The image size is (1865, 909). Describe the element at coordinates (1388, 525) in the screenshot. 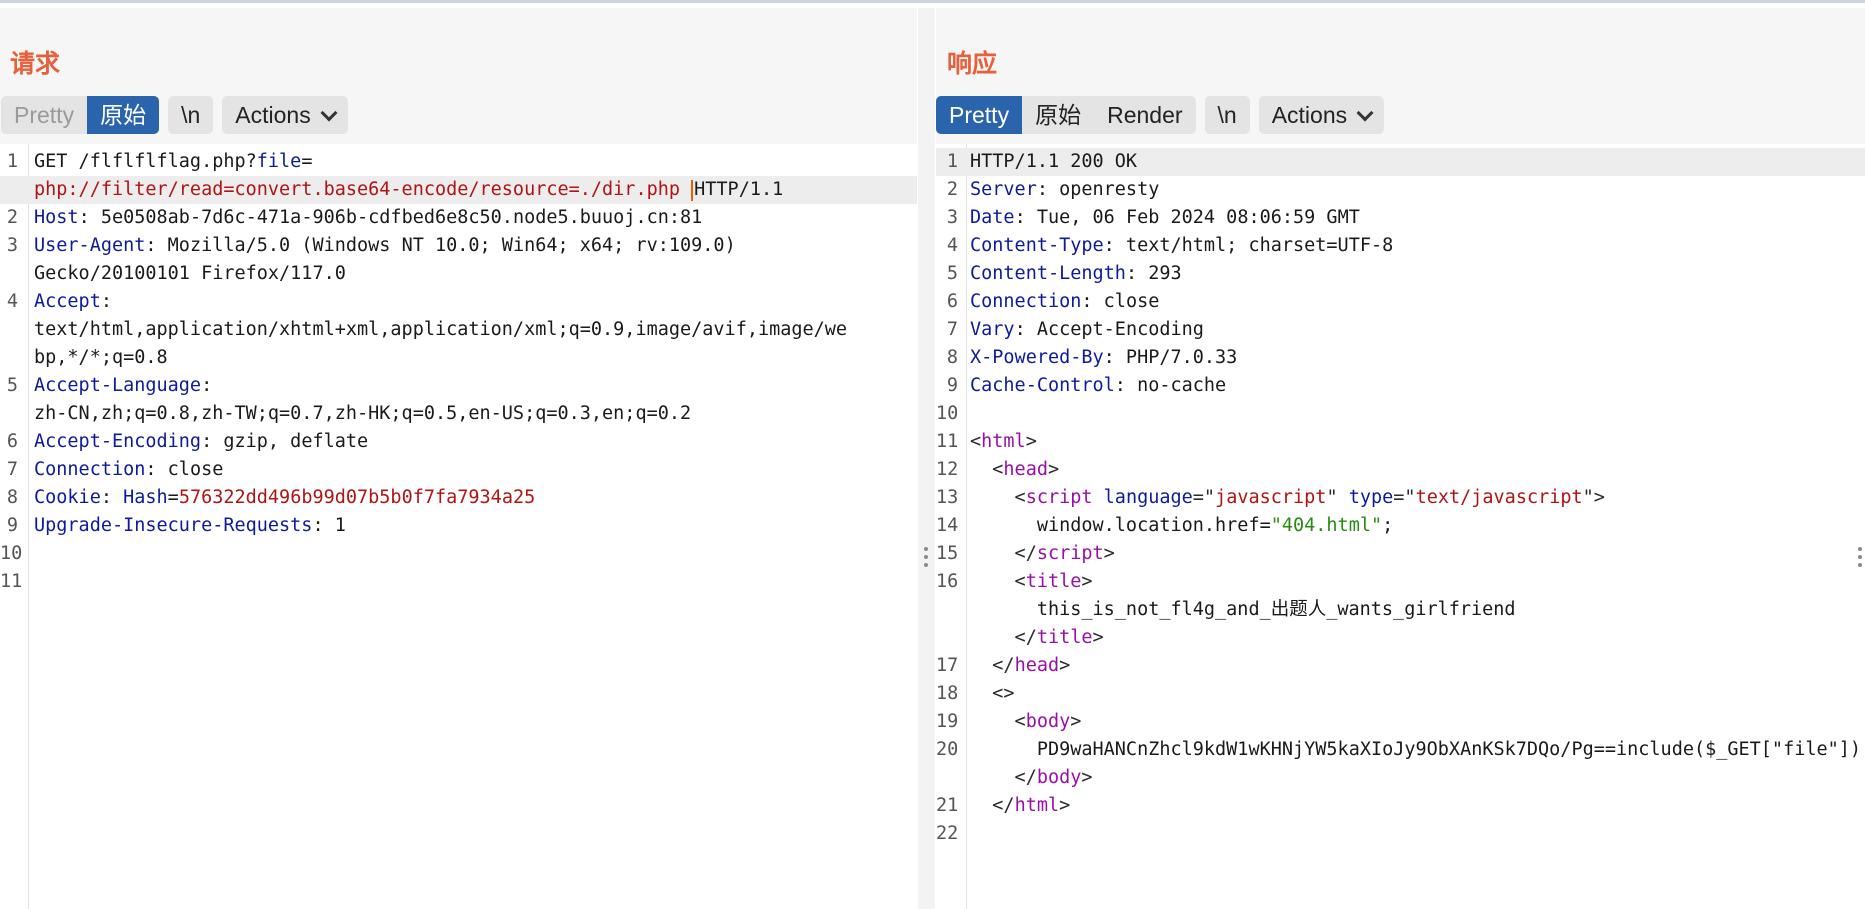

I see `code-token: ;` at that location.